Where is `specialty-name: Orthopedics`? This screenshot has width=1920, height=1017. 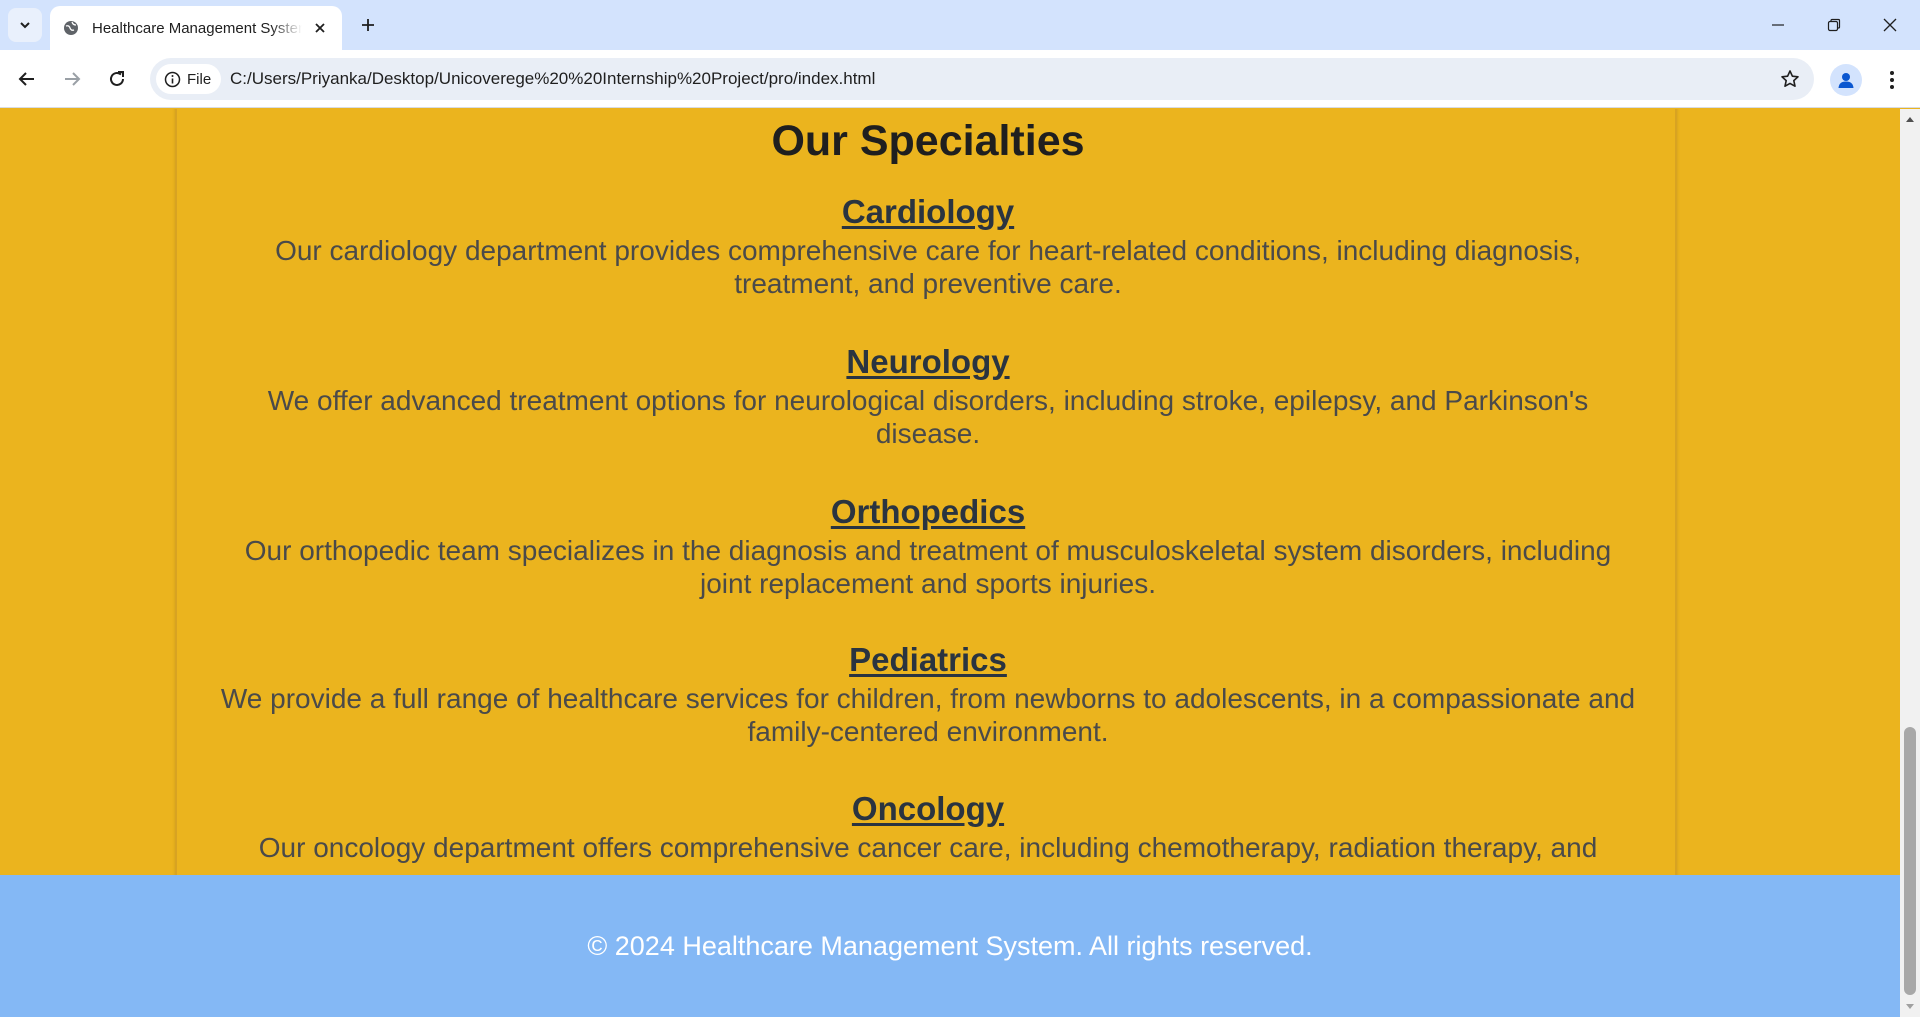 specialty-name: Orthopedics is located at coordinates (928, 512).